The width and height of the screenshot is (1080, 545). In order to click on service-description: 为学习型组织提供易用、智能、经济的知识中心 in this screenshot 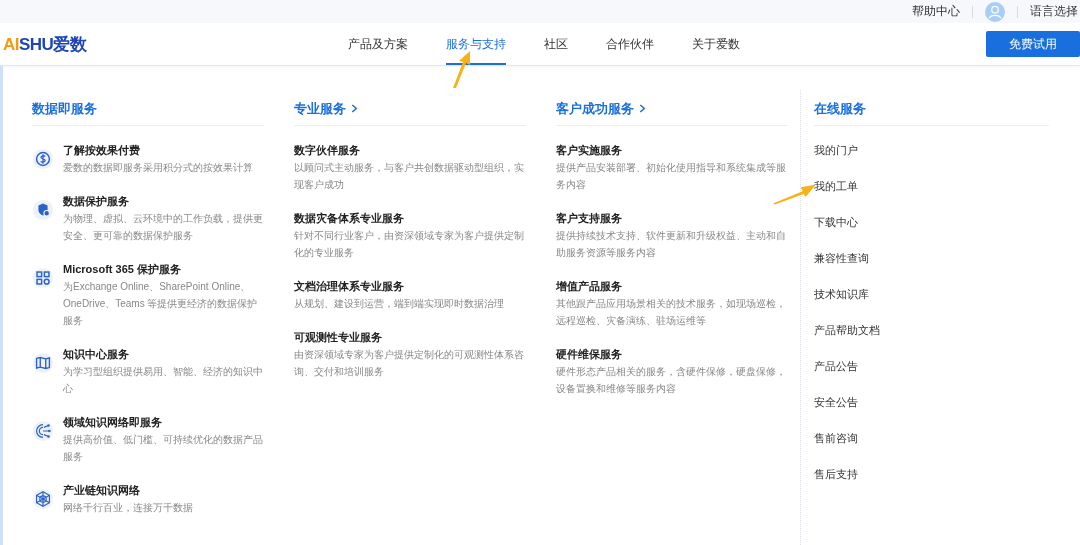, I will do `click(163, 380)`.